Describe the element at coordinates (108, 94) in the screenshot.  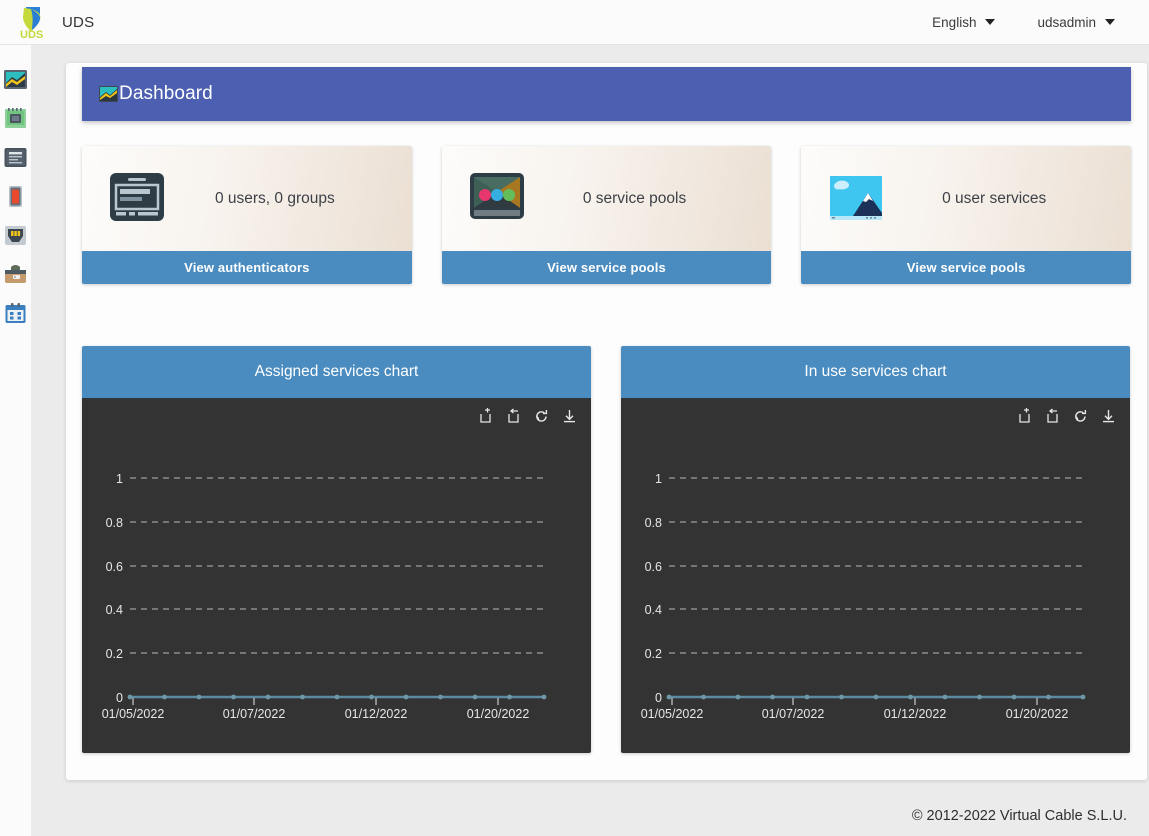
I see `dashboard-chart-icon` at that location.